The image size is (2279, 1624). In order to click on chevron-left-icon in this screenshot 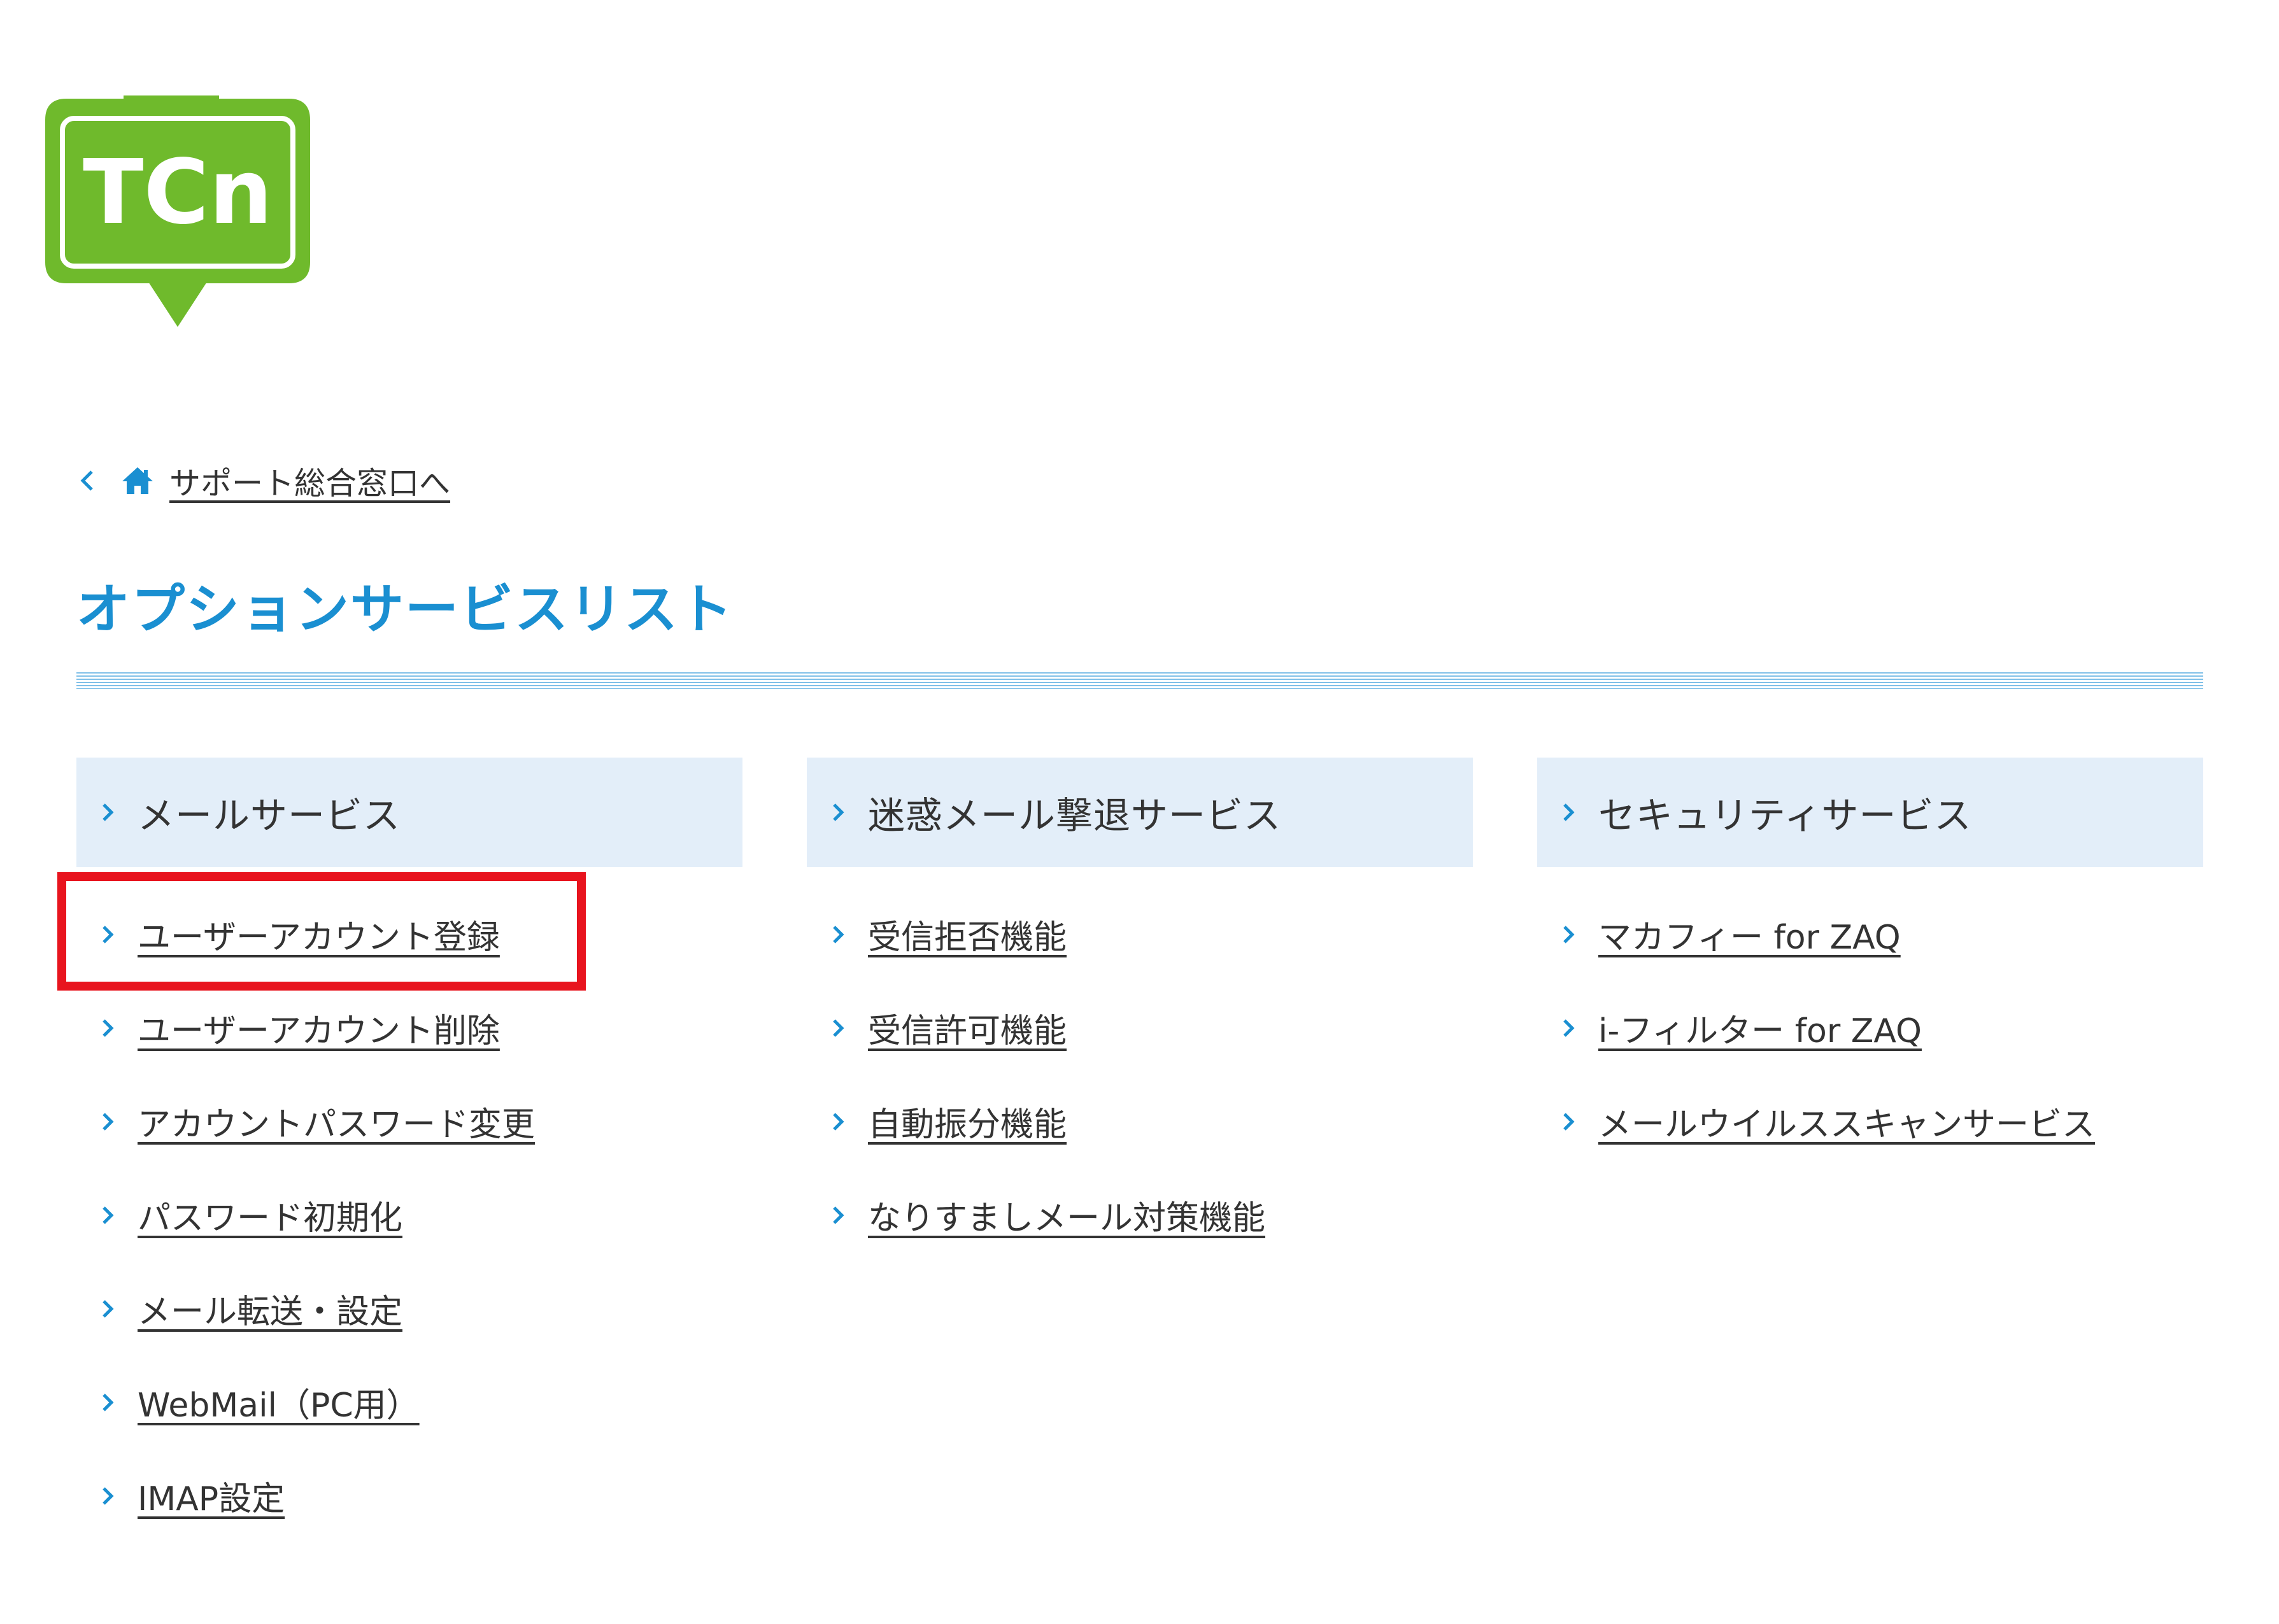, I will do `click(90, 480)`.